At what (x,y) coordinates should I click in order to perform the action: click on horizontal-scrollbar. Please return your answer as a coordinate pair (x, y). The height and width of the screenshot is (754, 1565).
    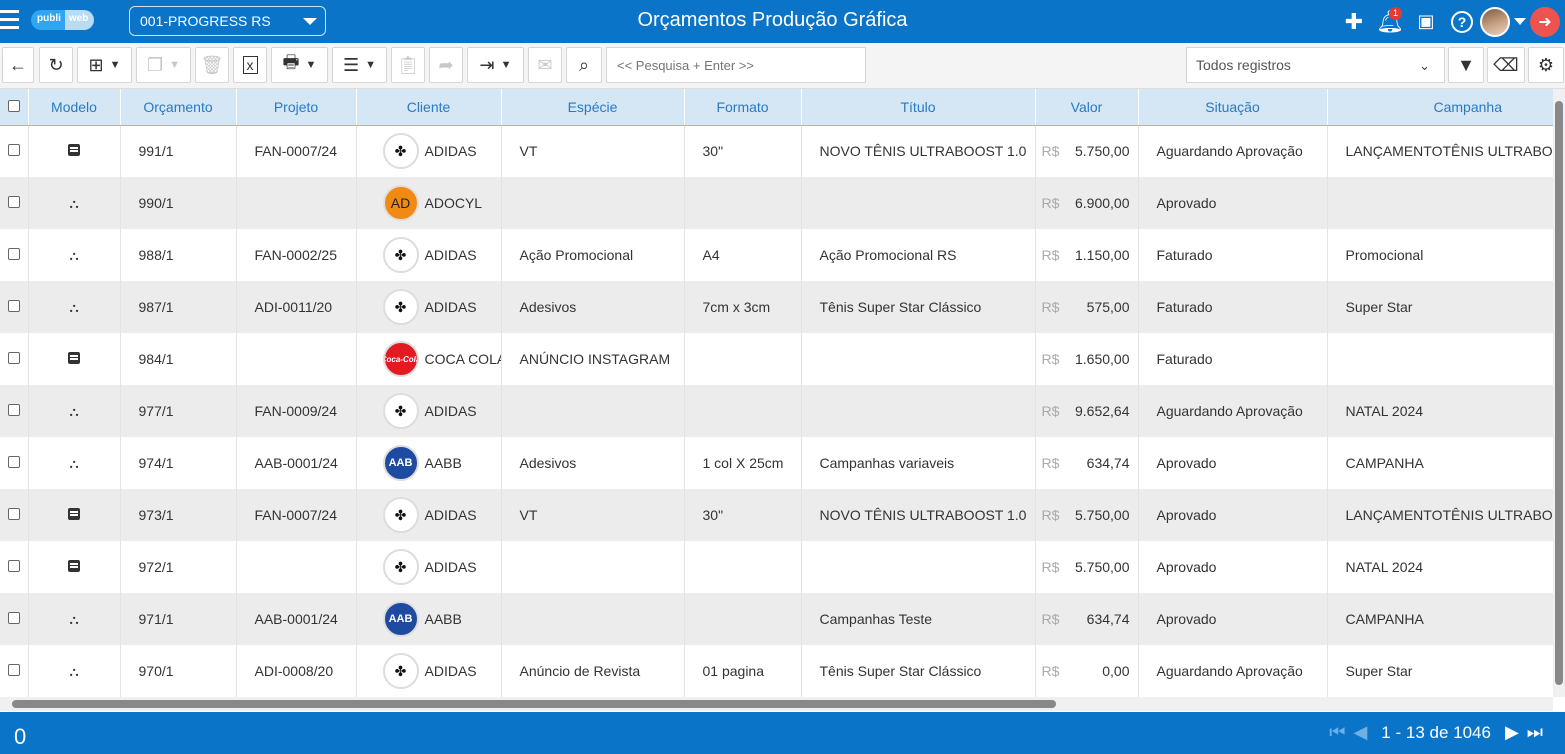
    Looking at the image, I should click on (776, 704).